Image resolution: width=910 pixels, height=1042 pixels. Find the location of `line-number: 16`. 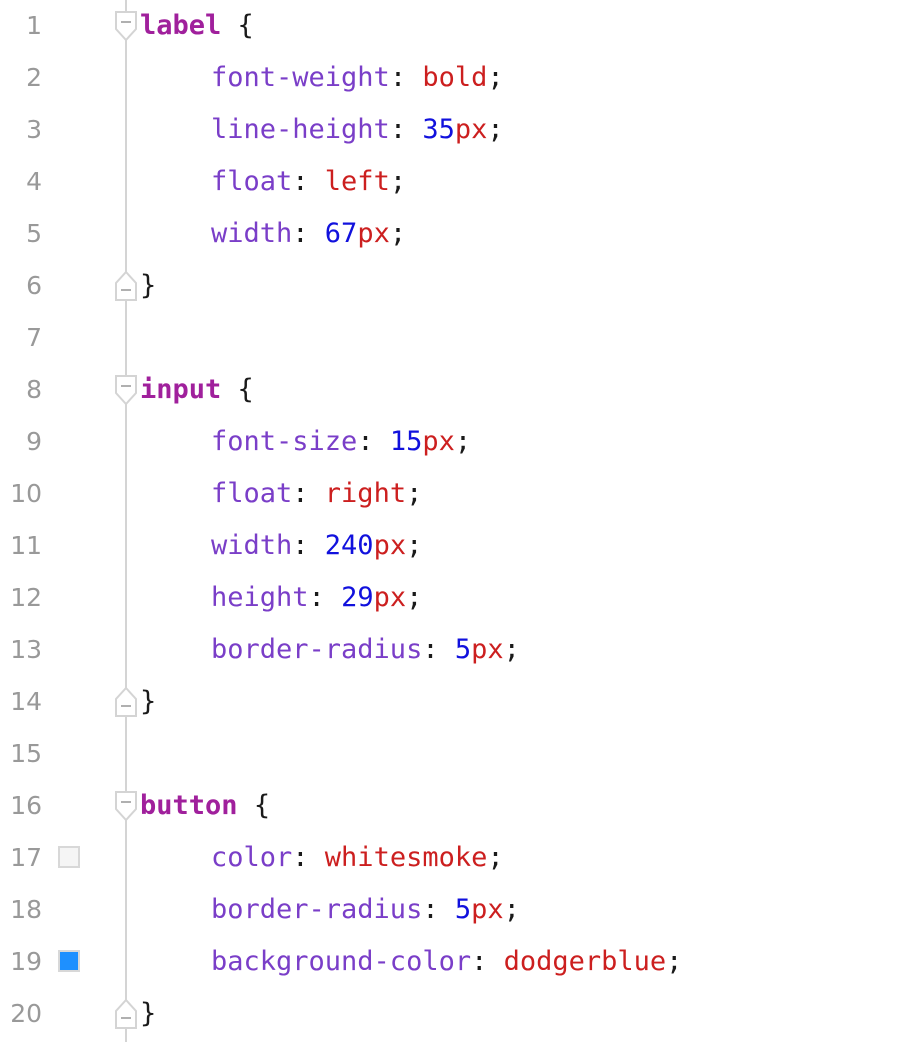

line-number: 16 is located at coordinates (26, 805).